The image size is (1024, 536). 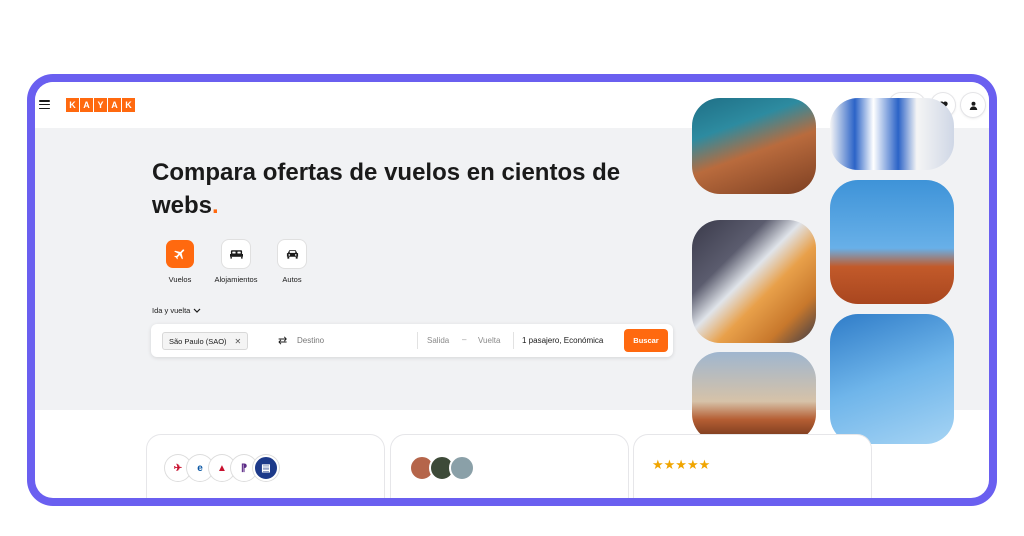 I want to click on tab-flights: Vuelos, so click(x=180, y=262).